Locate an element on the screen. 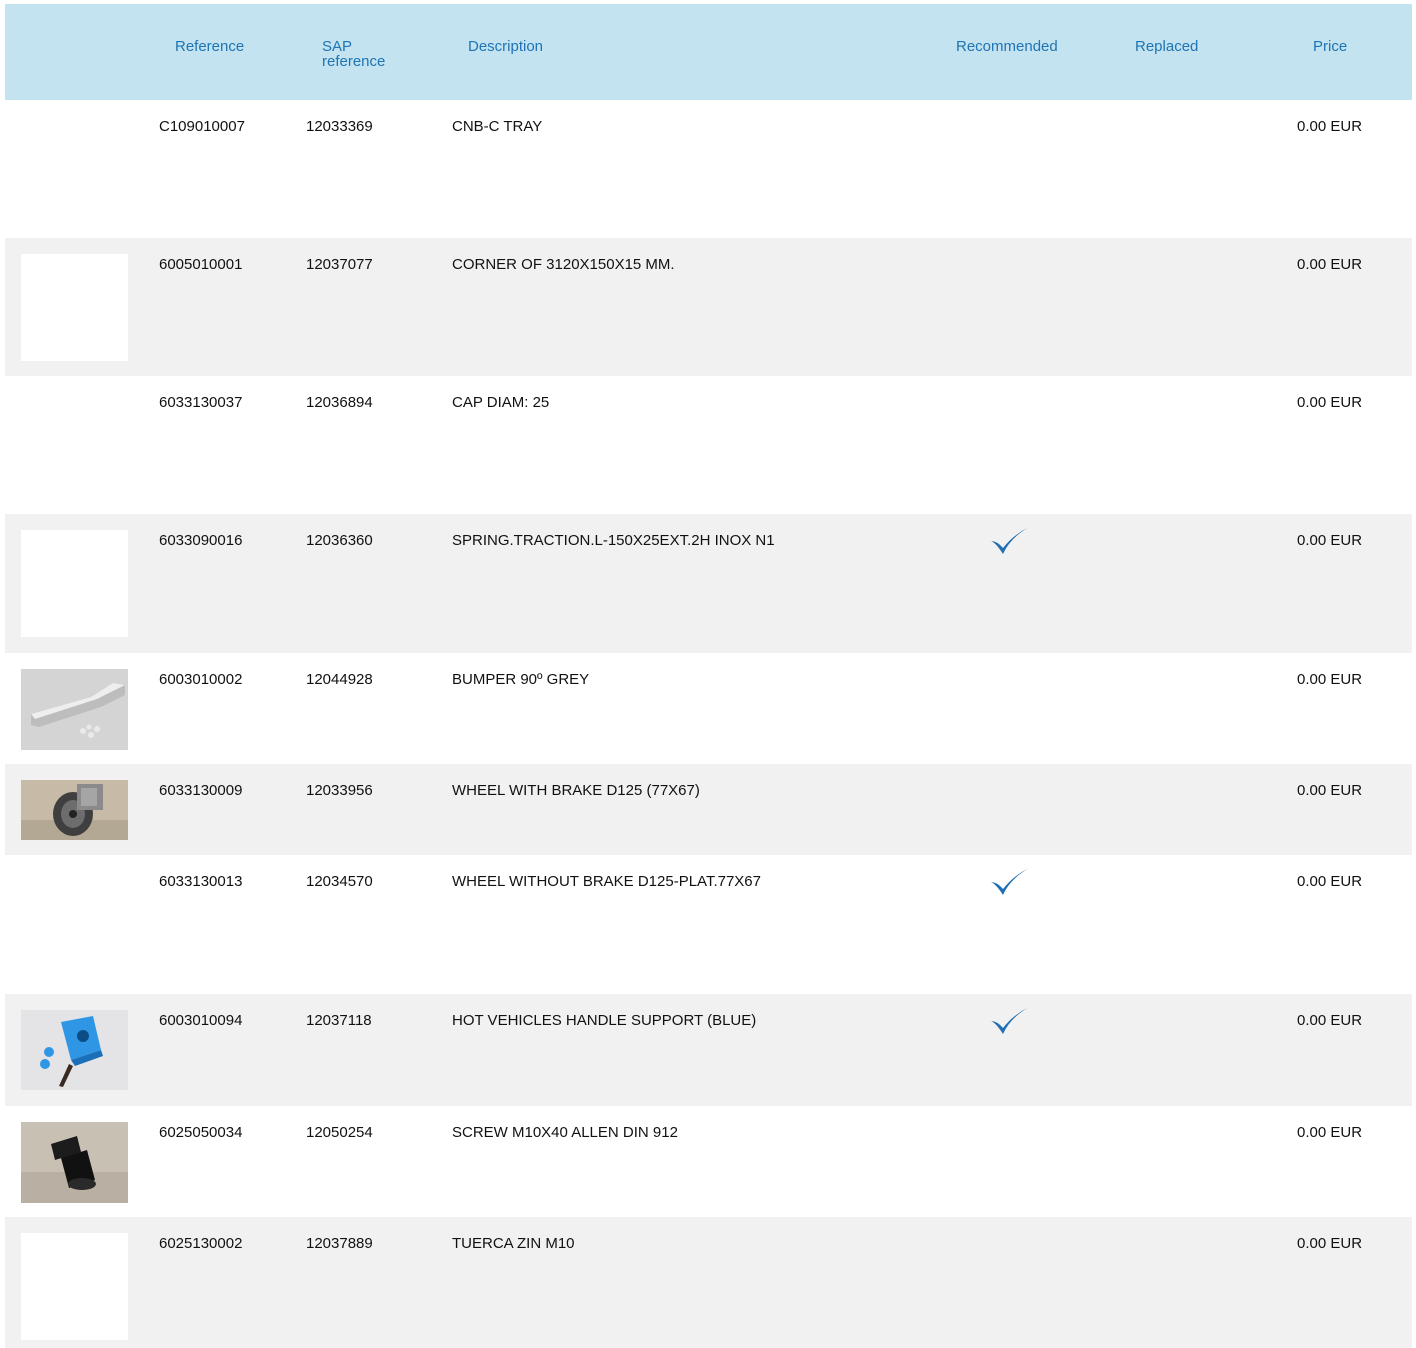  column-header-sap-line2: reference is located at coordinates (354, 61).